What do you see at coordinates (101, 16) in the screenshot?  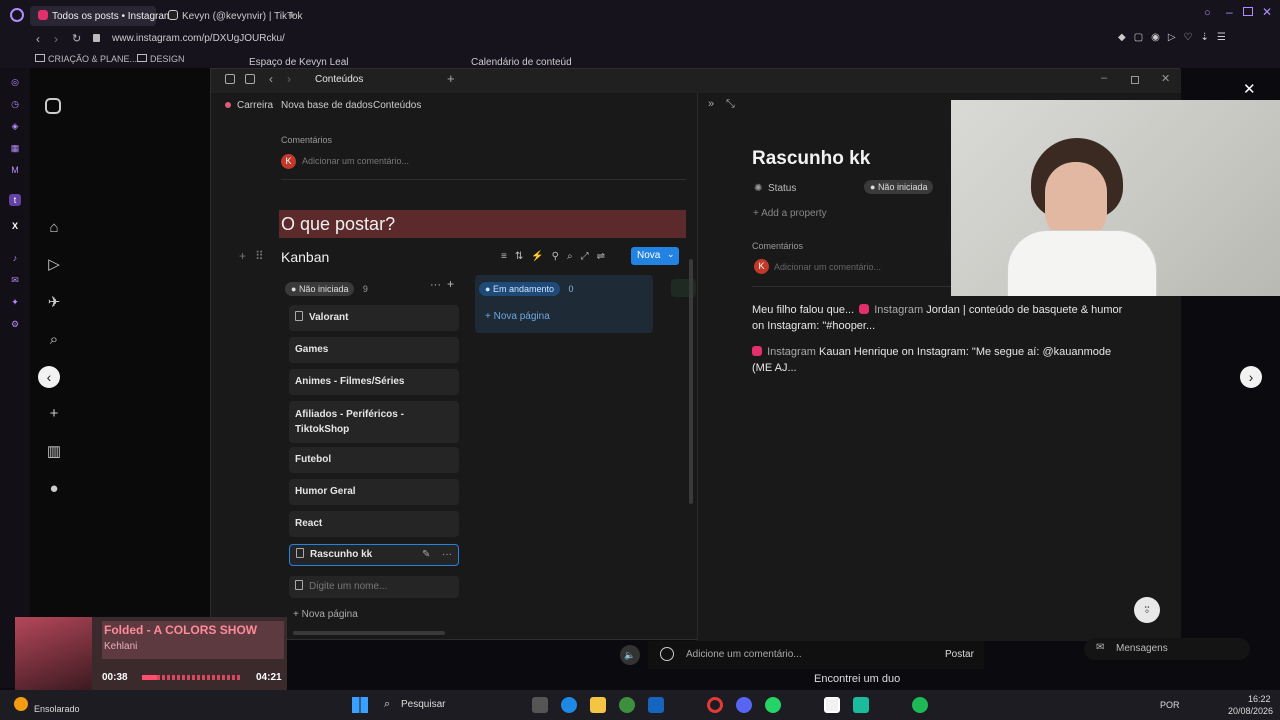 I see `tab-instagram: Todos os posts • Instagram` at bounding box center [101, 16].